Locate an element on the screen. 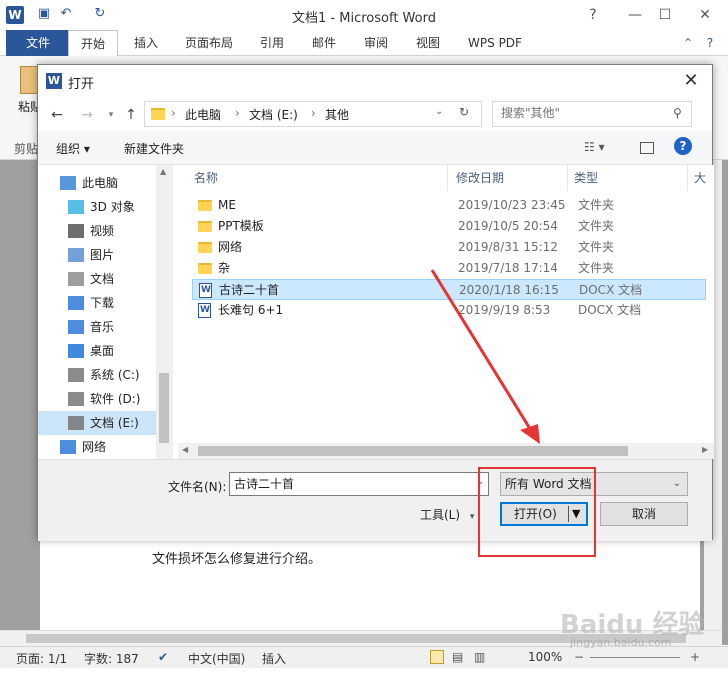 This screenshot has width=728, height=675. forward-arrow-icon: → is located at coordinates (87, 115).